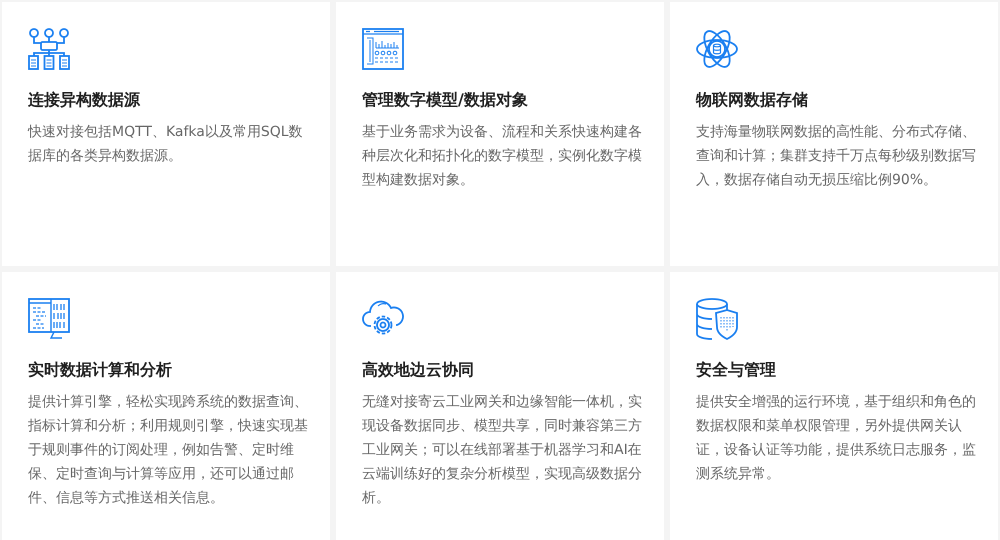  Describe the element at coordinates (836, 156) in the screenshot. I see `card-description: 支持海量物联网数据的高性能、分布式存储、查询和计算；集群支持千万点每秒级别数据写入，数据存储自动无损压缩比例90%。` at that location.